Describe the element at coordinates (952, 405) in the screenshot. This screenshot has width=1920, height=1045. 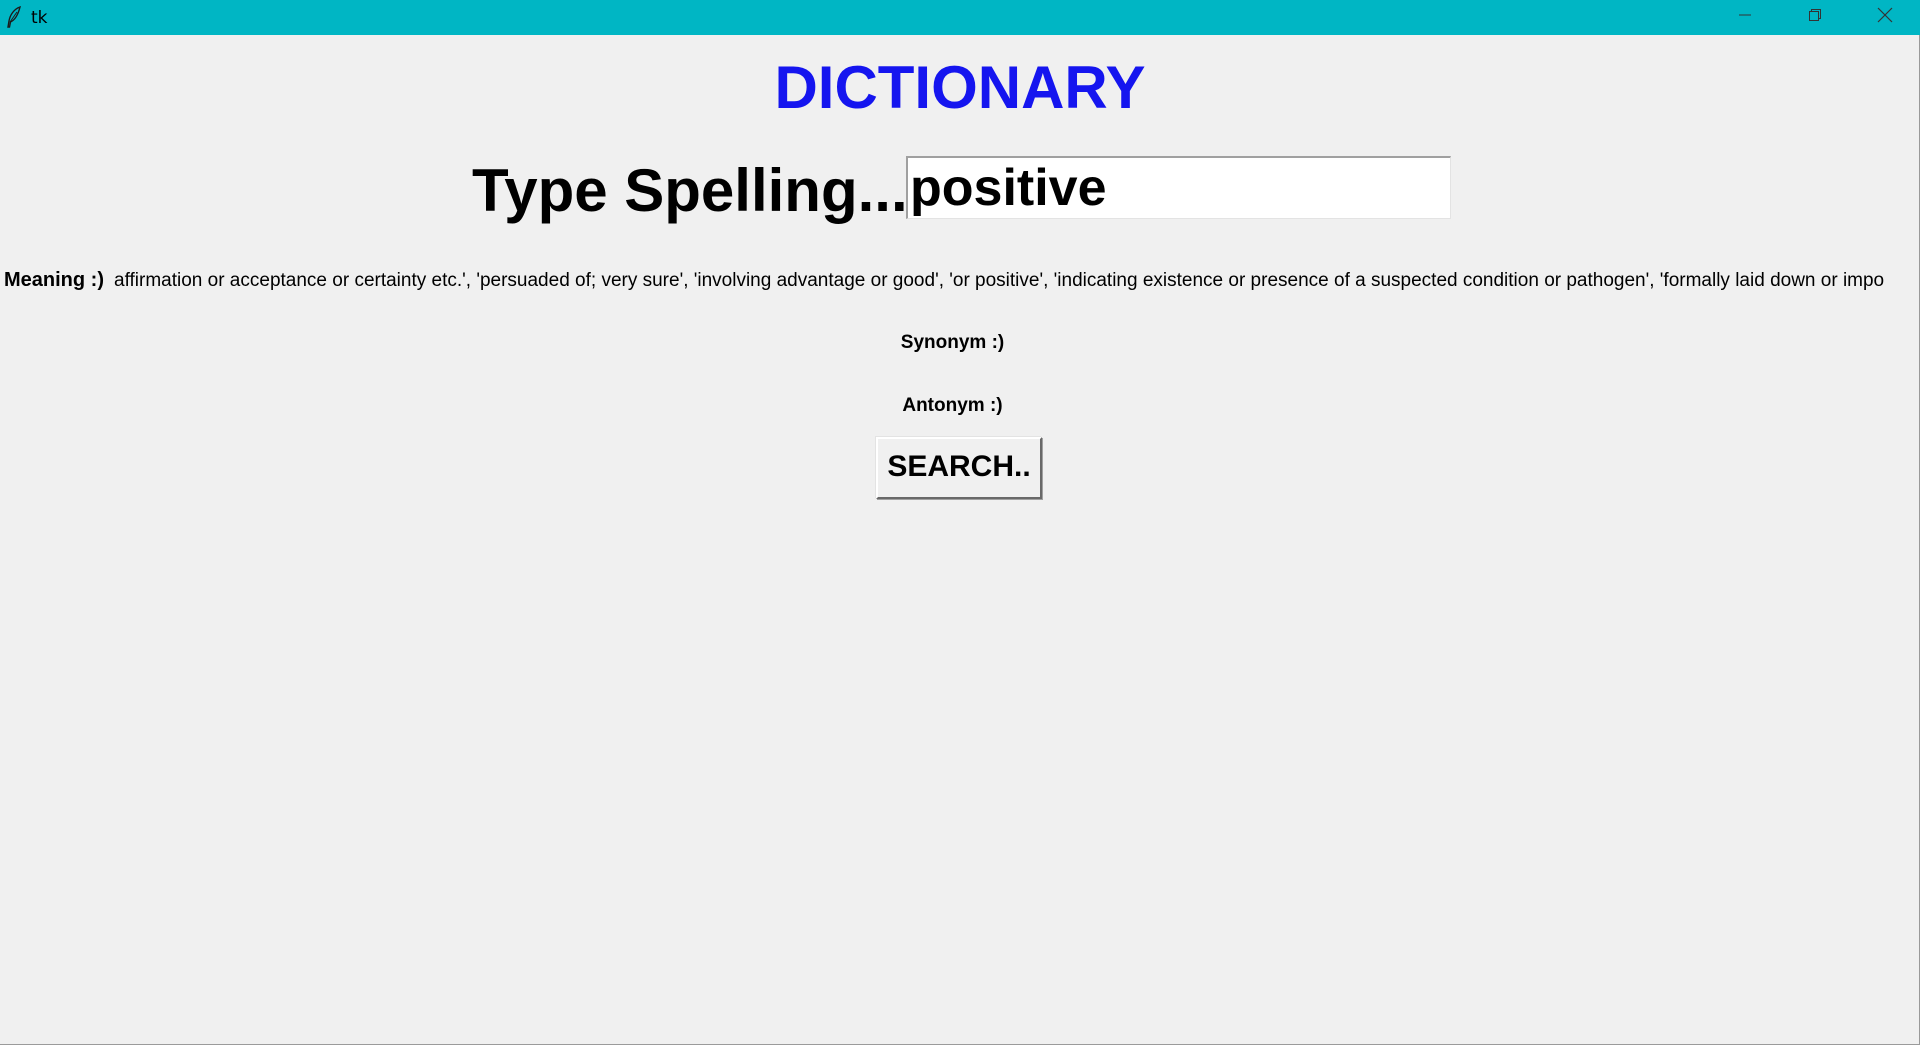
I see `antonym-label: Antonym :)` at that location.